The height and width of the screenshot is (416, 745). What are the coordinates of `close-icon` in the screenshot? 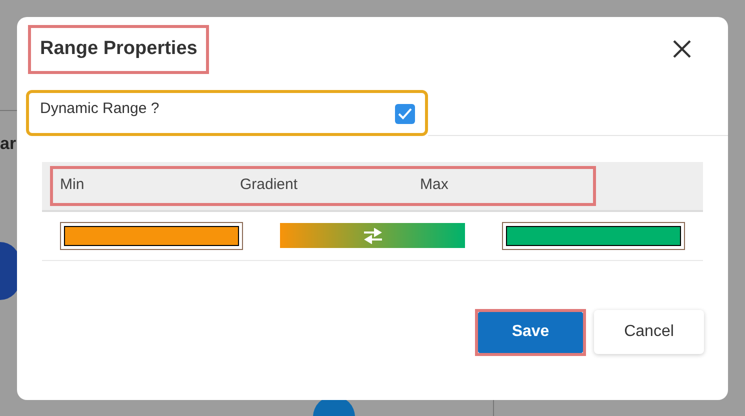 It's located at (682, 49).